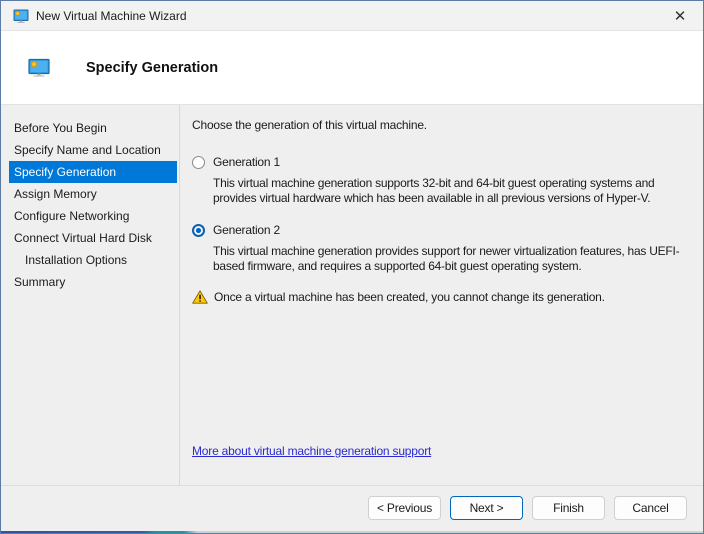 Image resolution: width=704 pixels, height=534 pixels. I want to click on next-button: Next >, so click(486, 507).